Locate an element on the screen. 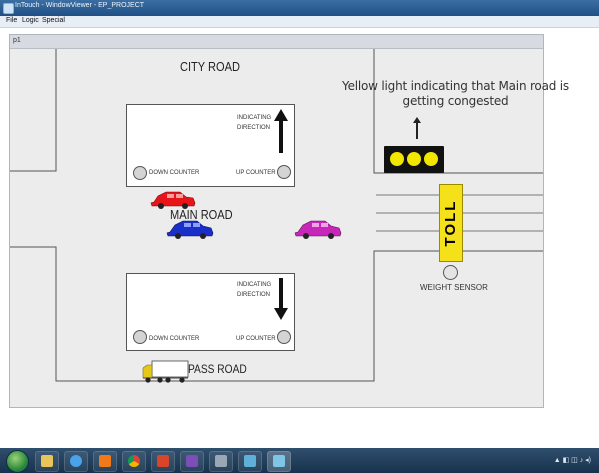 The width and height of the screenshot is (599, 473). system-tray: ▲ ◧ ◫ ♪ ◂) is located at coordinates (572, 460).